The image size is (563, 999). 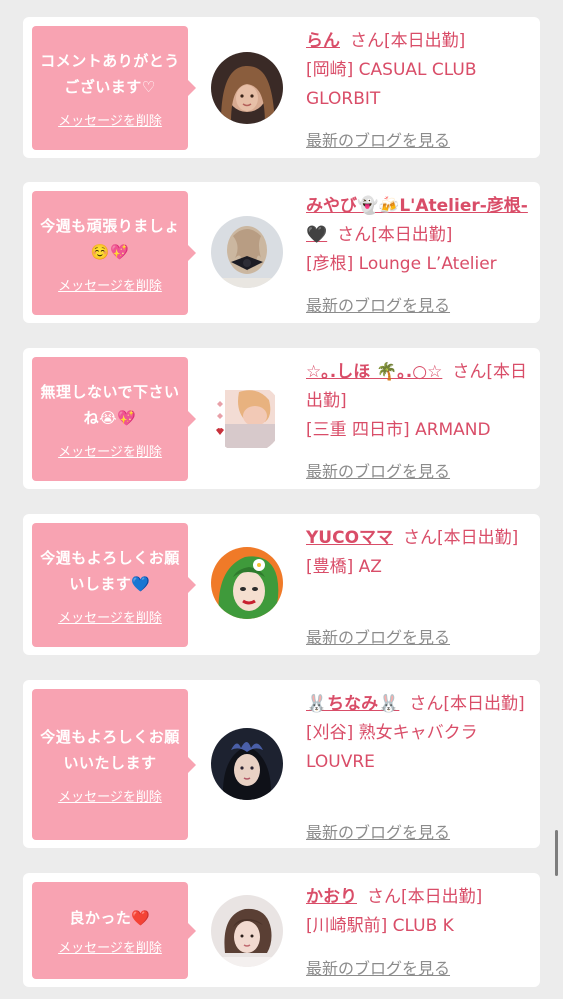 I want to click on shop-name: [豊橋] AZ, so click(x=344, y=567).